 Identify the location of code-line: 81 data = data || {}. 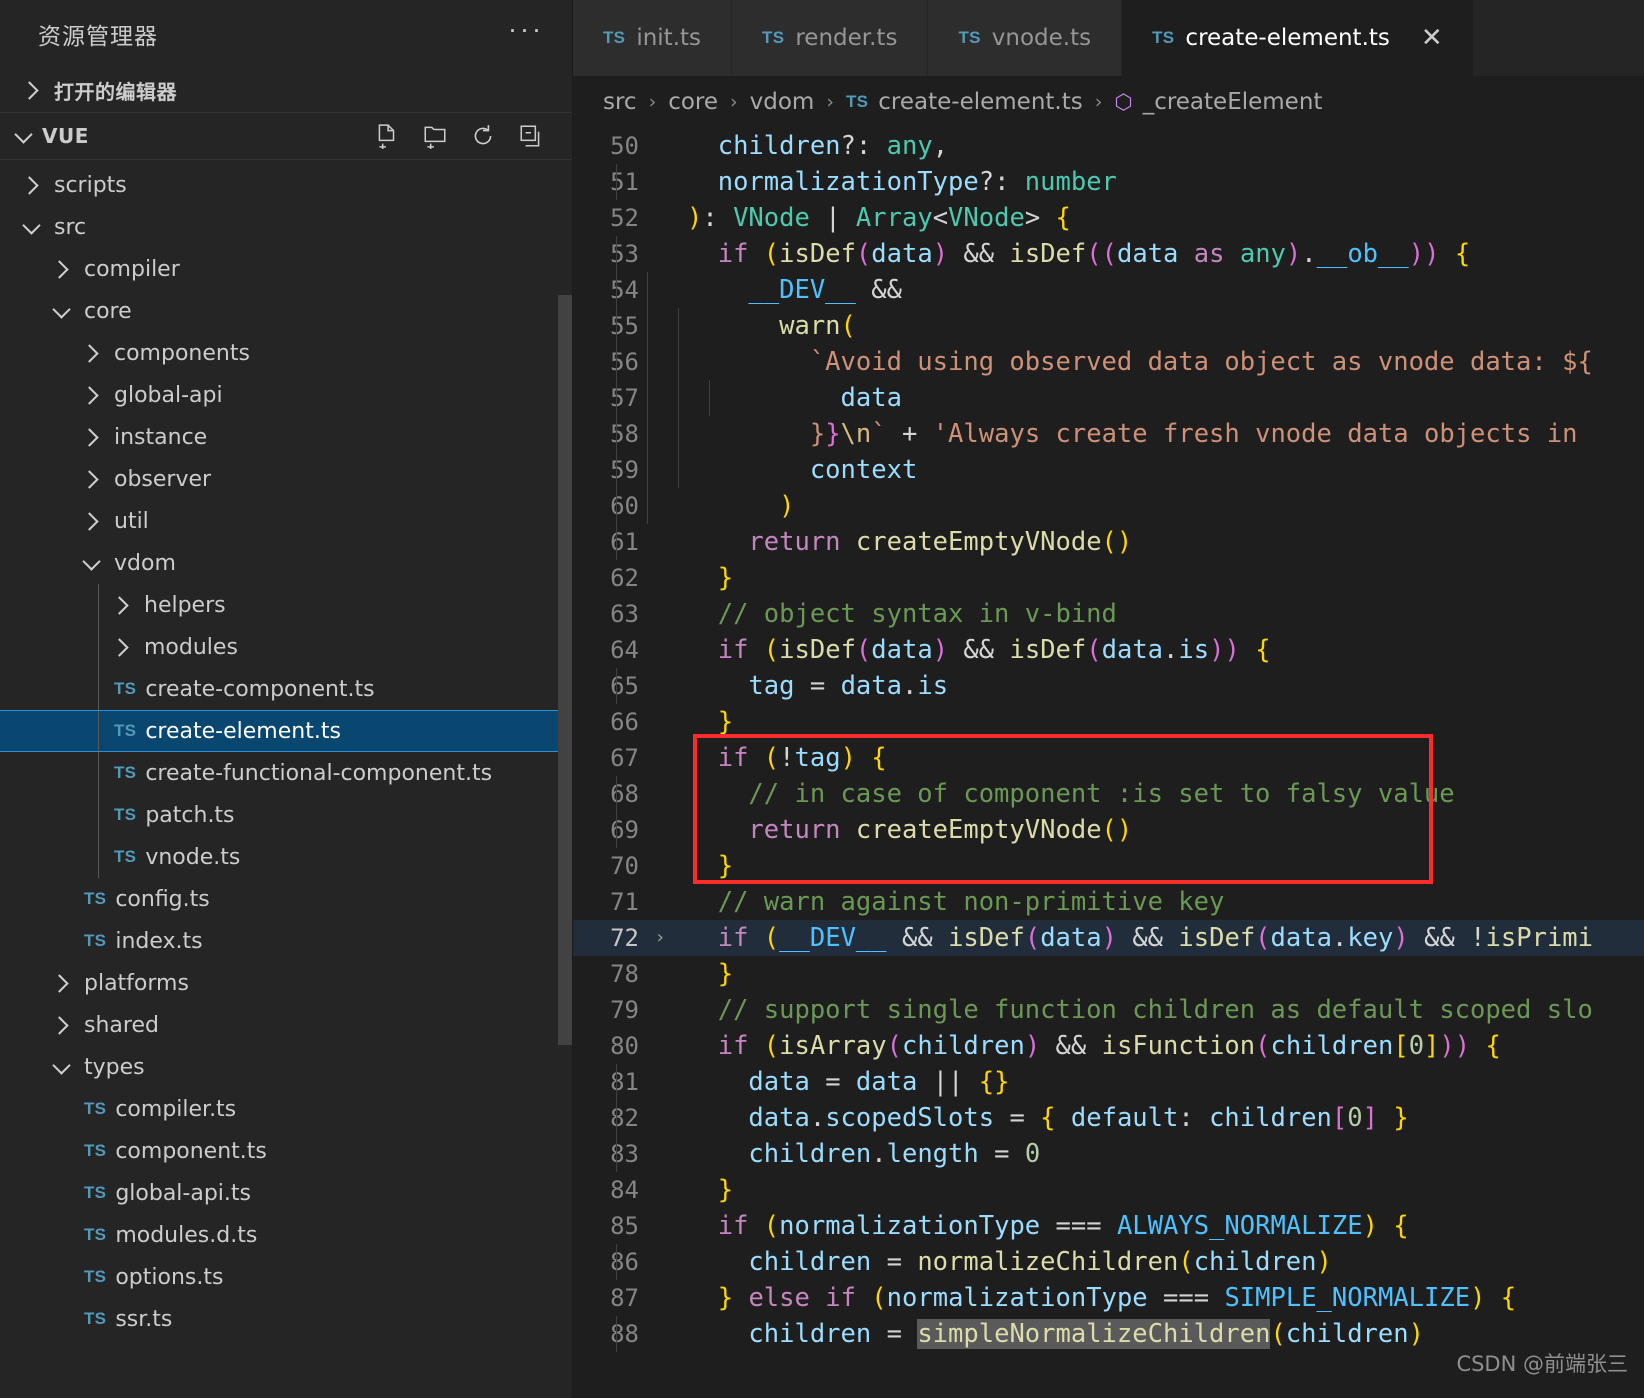
(1108, 1082).